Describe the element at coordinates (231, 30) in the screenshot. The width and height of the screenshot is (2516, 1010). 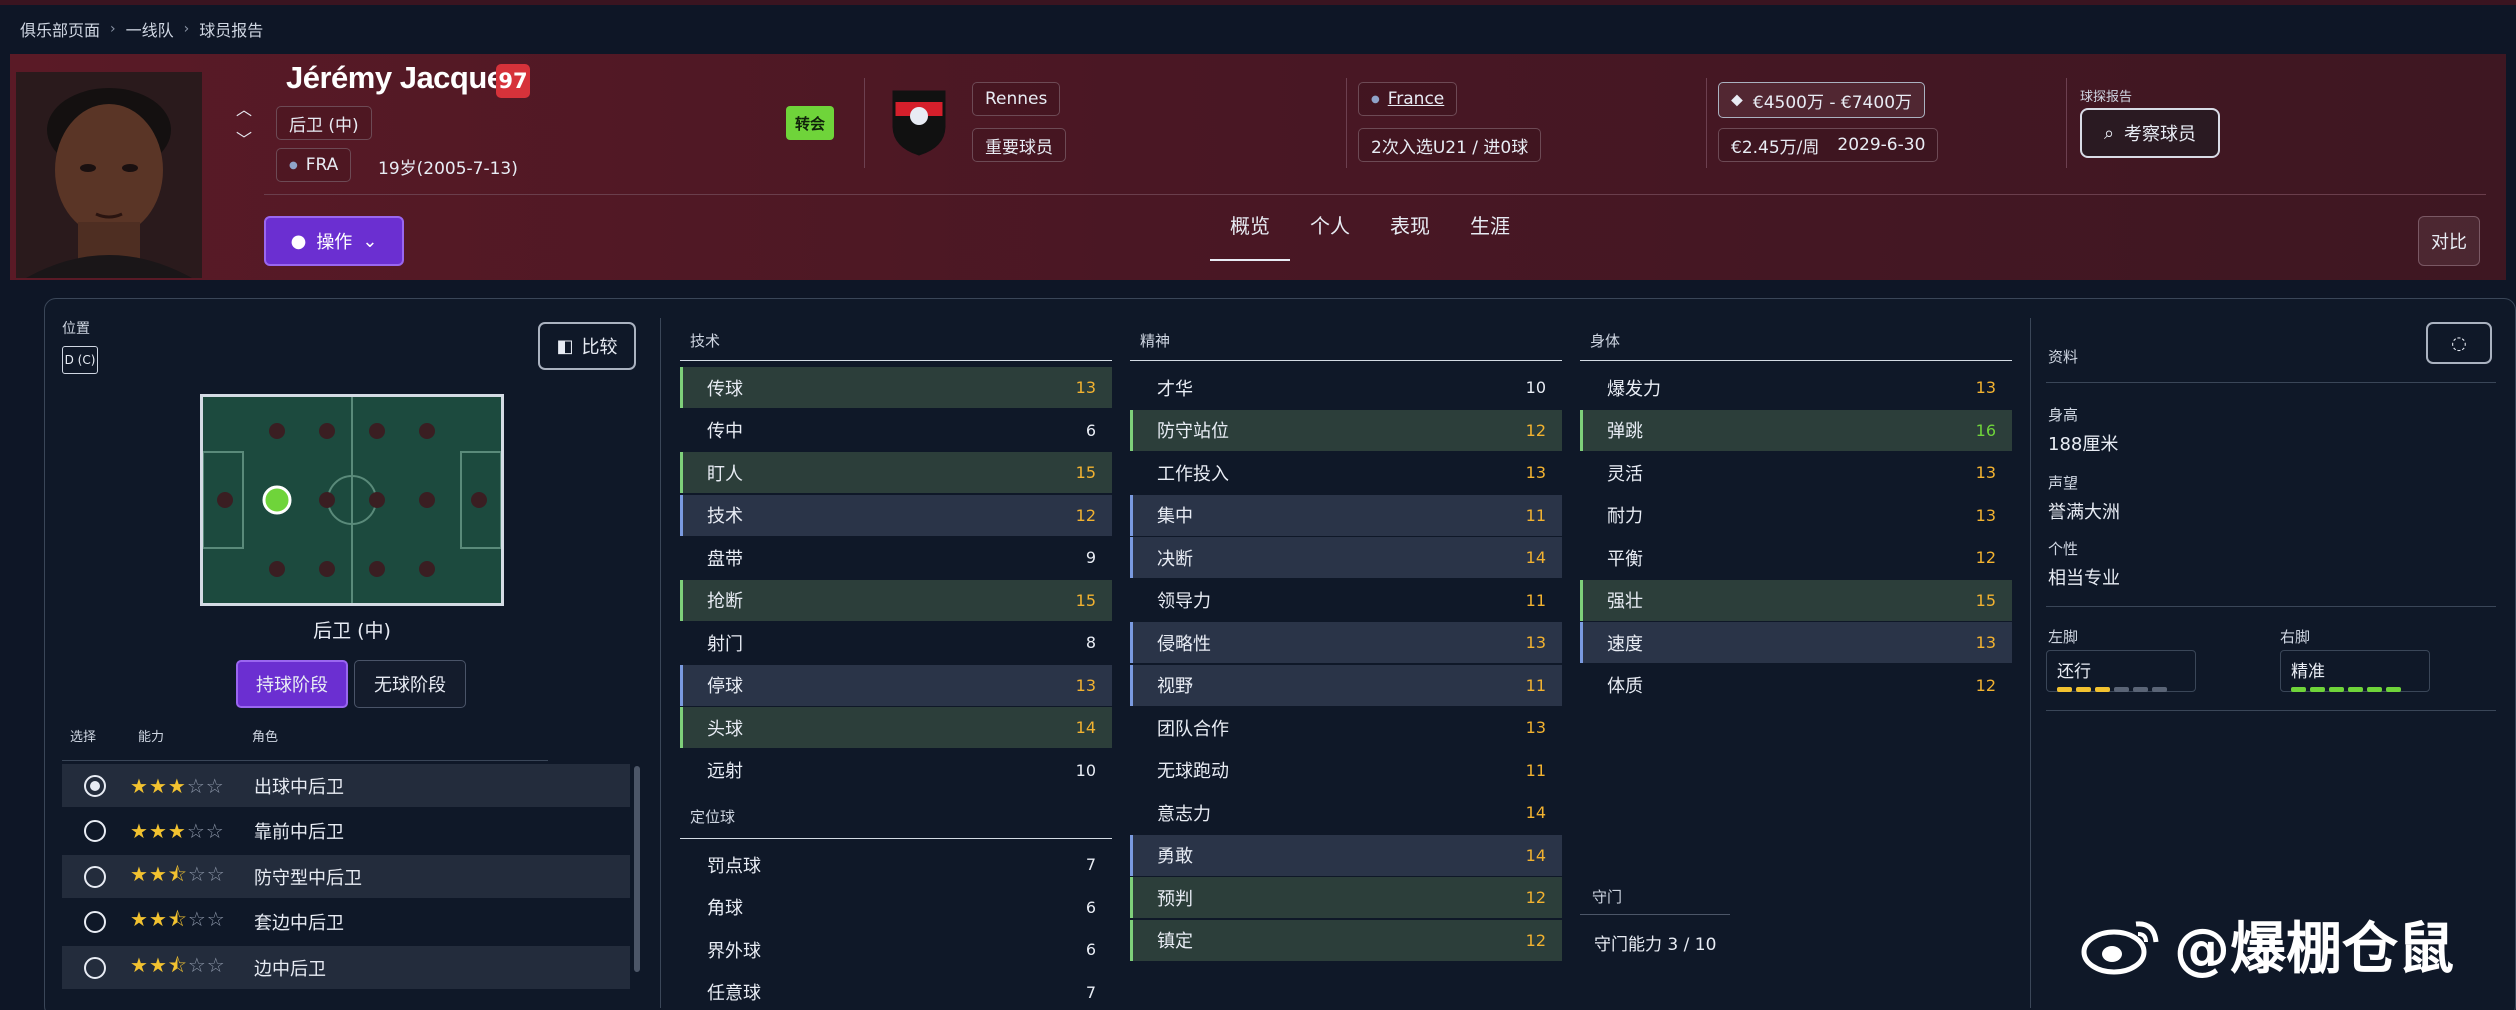
I see `breadcrumb-player-report: 球员报告` at that location.